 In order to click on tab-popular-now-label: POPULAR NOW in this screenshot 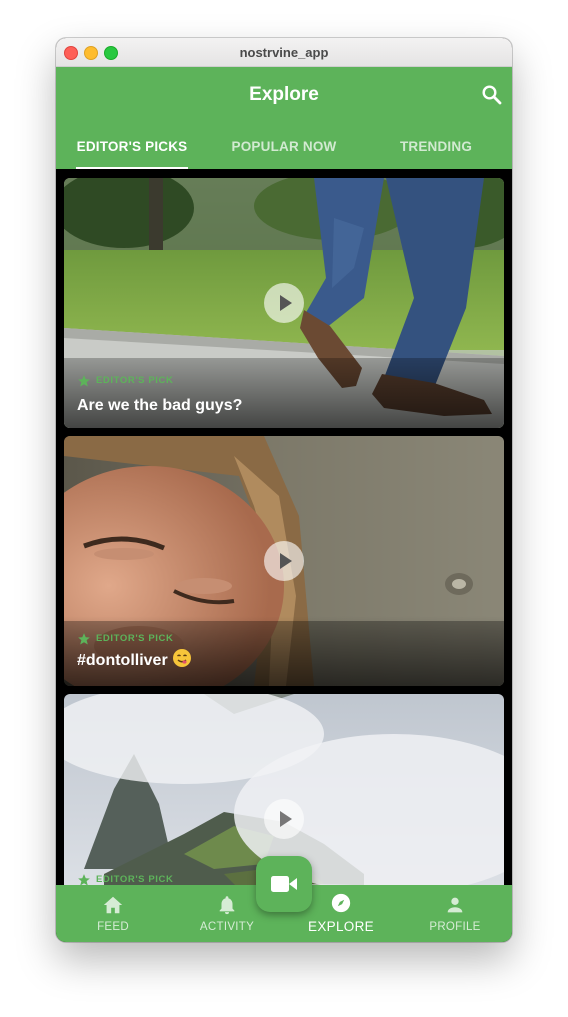, I will do `click(284, 146)`.